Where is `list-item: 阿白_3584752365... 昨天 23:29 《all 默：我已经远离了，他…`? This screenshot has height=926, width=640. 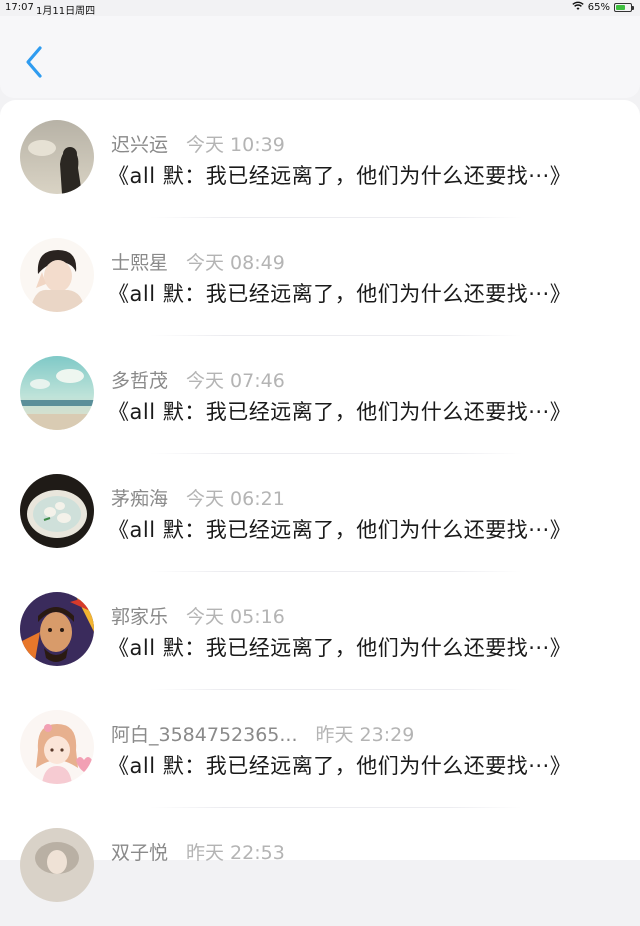
list-item: 阿白_3584752365... 昨天 23:29 《all 默：我已经远离了，他… is located at coordinates (320, 749).